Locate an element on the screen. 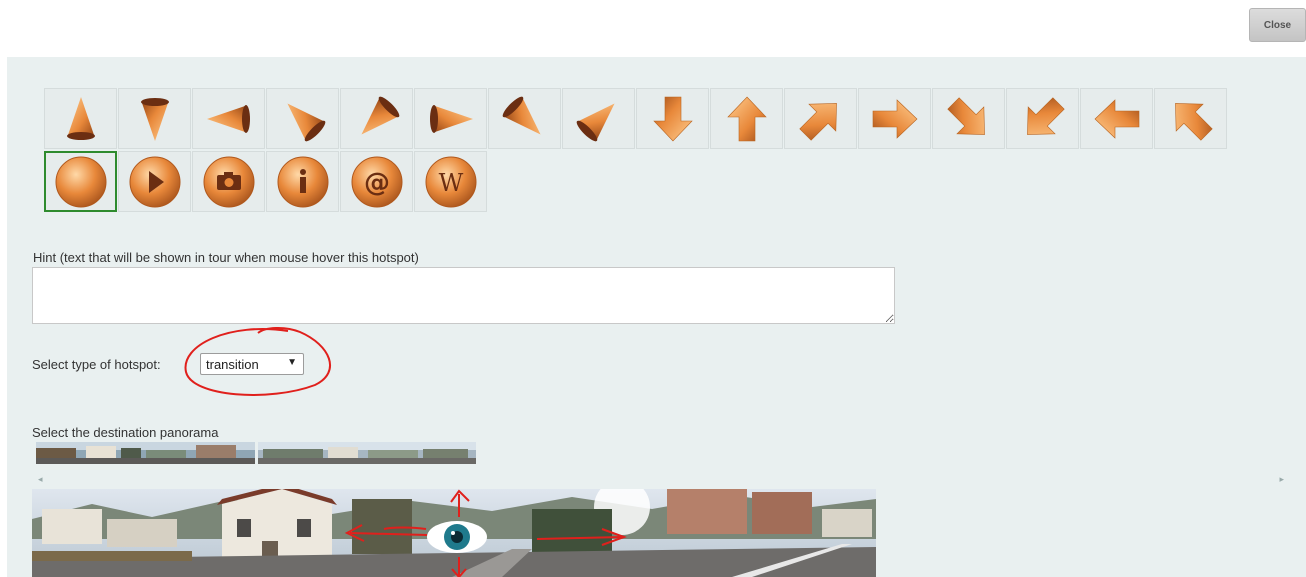 Image resolution: width=1306 pixels, height=577 pixels. arrow-up-left-icon is located at coordinates (1193, 121).